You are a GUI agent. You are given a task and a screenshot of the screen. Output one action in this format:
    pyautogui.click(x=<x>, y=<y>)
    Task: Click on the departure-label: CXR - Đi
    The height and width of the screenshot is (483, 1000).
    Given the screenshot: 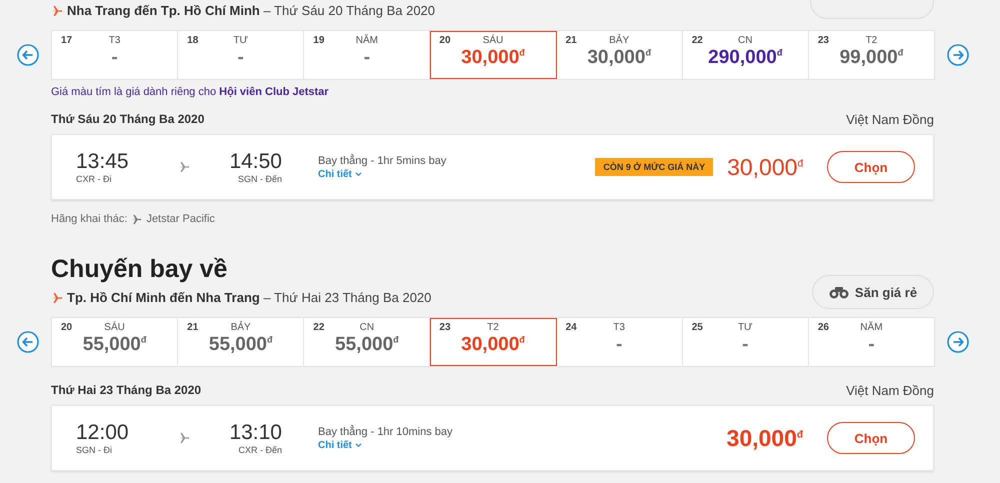 What is the action you would take?
    pyautogui.click(x=94, y=179)
    